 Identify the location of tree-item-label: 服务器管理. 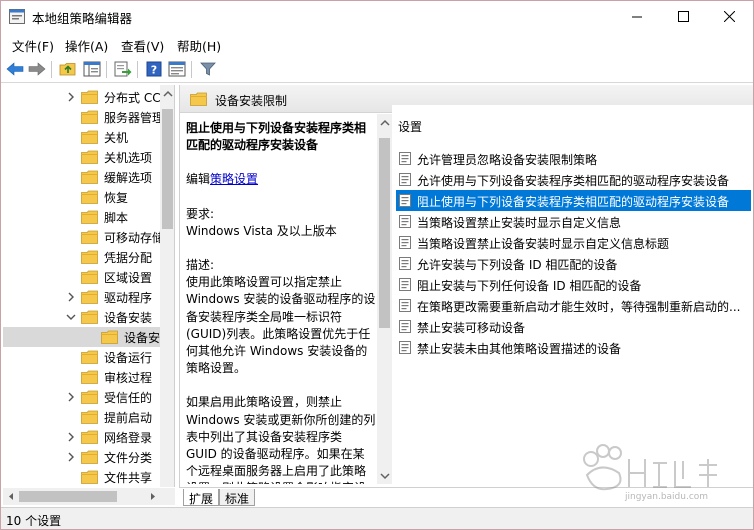
(134, 118).